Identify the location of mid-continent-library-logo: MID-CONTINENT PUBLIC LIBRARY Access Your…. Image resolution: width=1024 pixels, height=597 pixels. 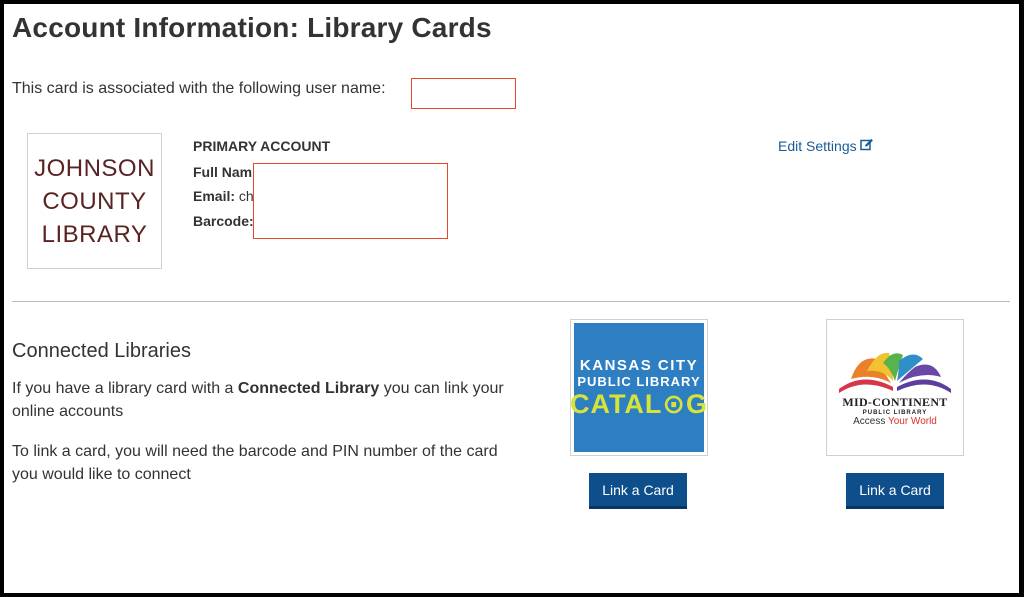
(895, 387).